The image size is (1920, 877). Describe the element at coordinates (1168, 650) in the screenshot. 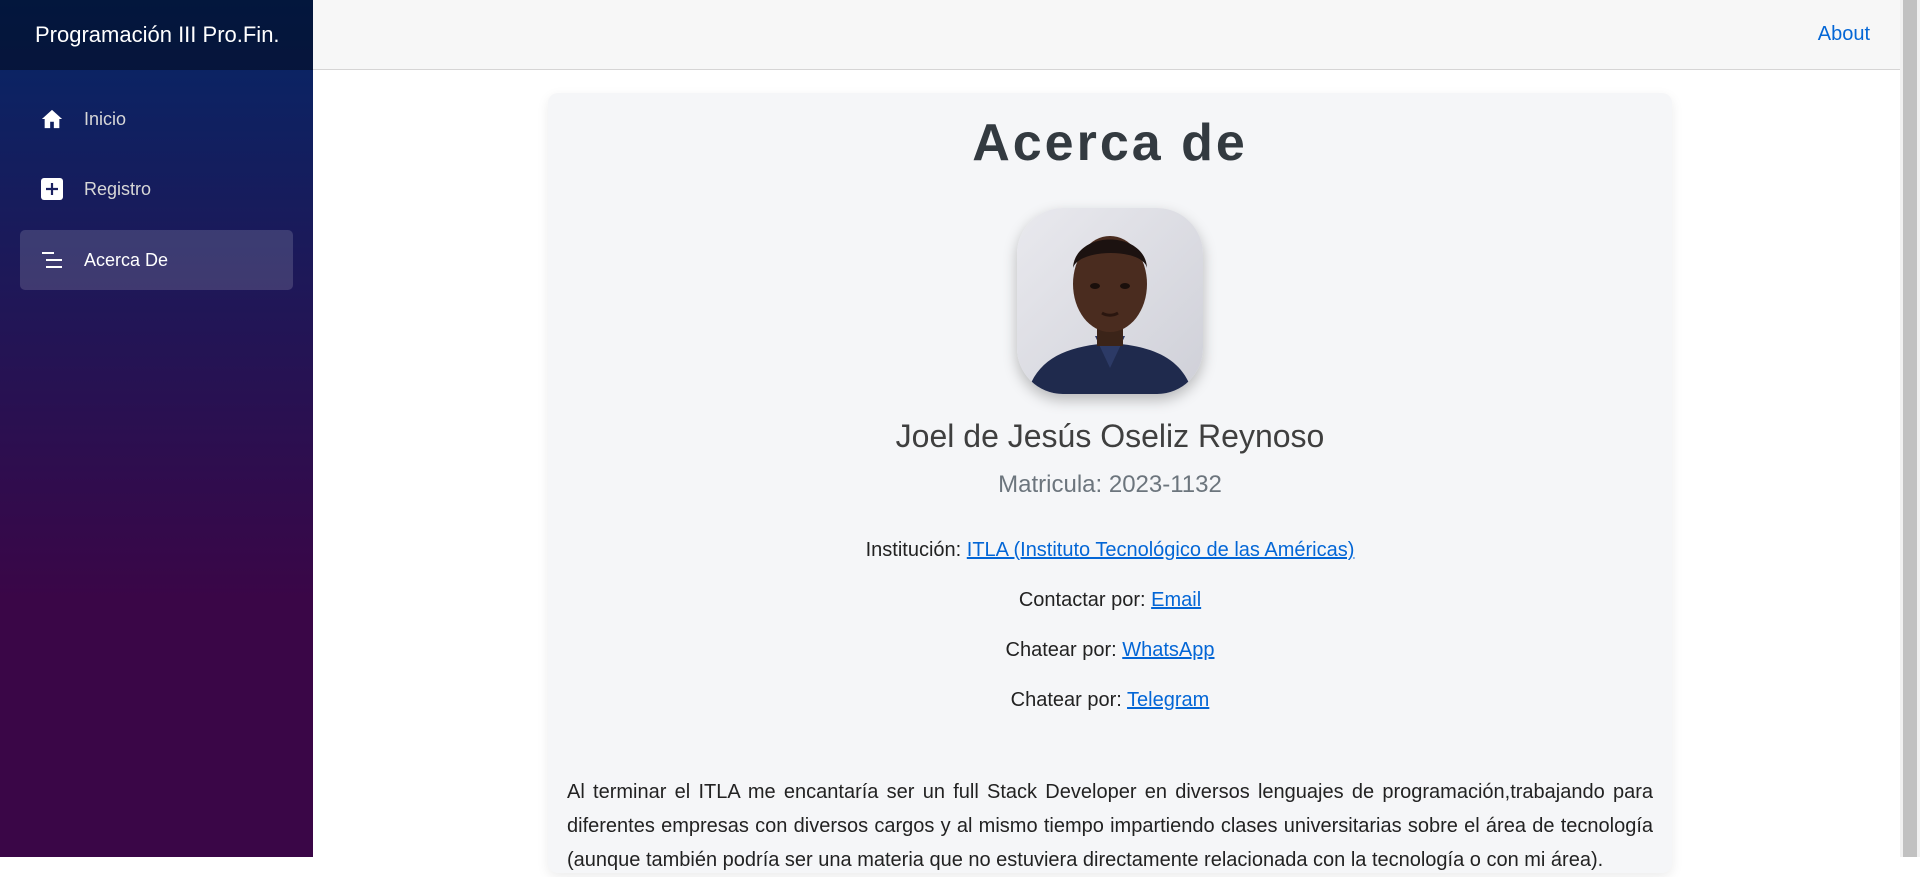

I see `whatsapp-link: WhatsApp` at that location.